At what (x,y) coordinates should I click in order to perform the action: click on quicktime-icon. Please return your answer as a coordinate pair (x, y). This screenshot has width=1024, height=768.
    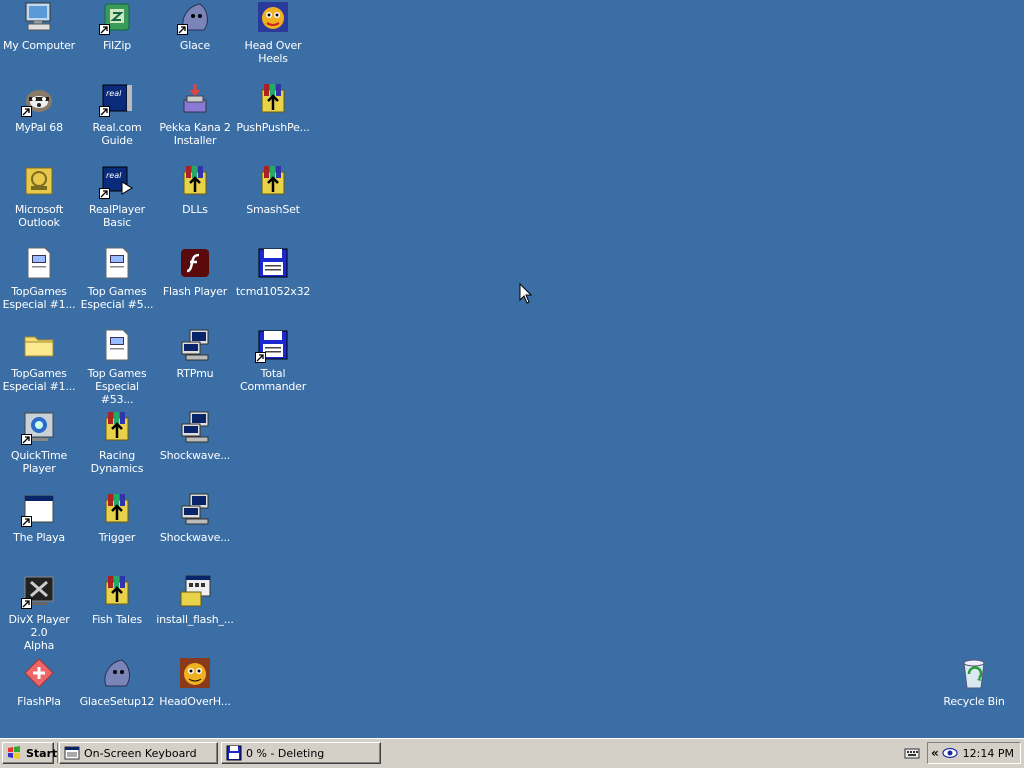
    Looking at the image, I should click on (38, 427).